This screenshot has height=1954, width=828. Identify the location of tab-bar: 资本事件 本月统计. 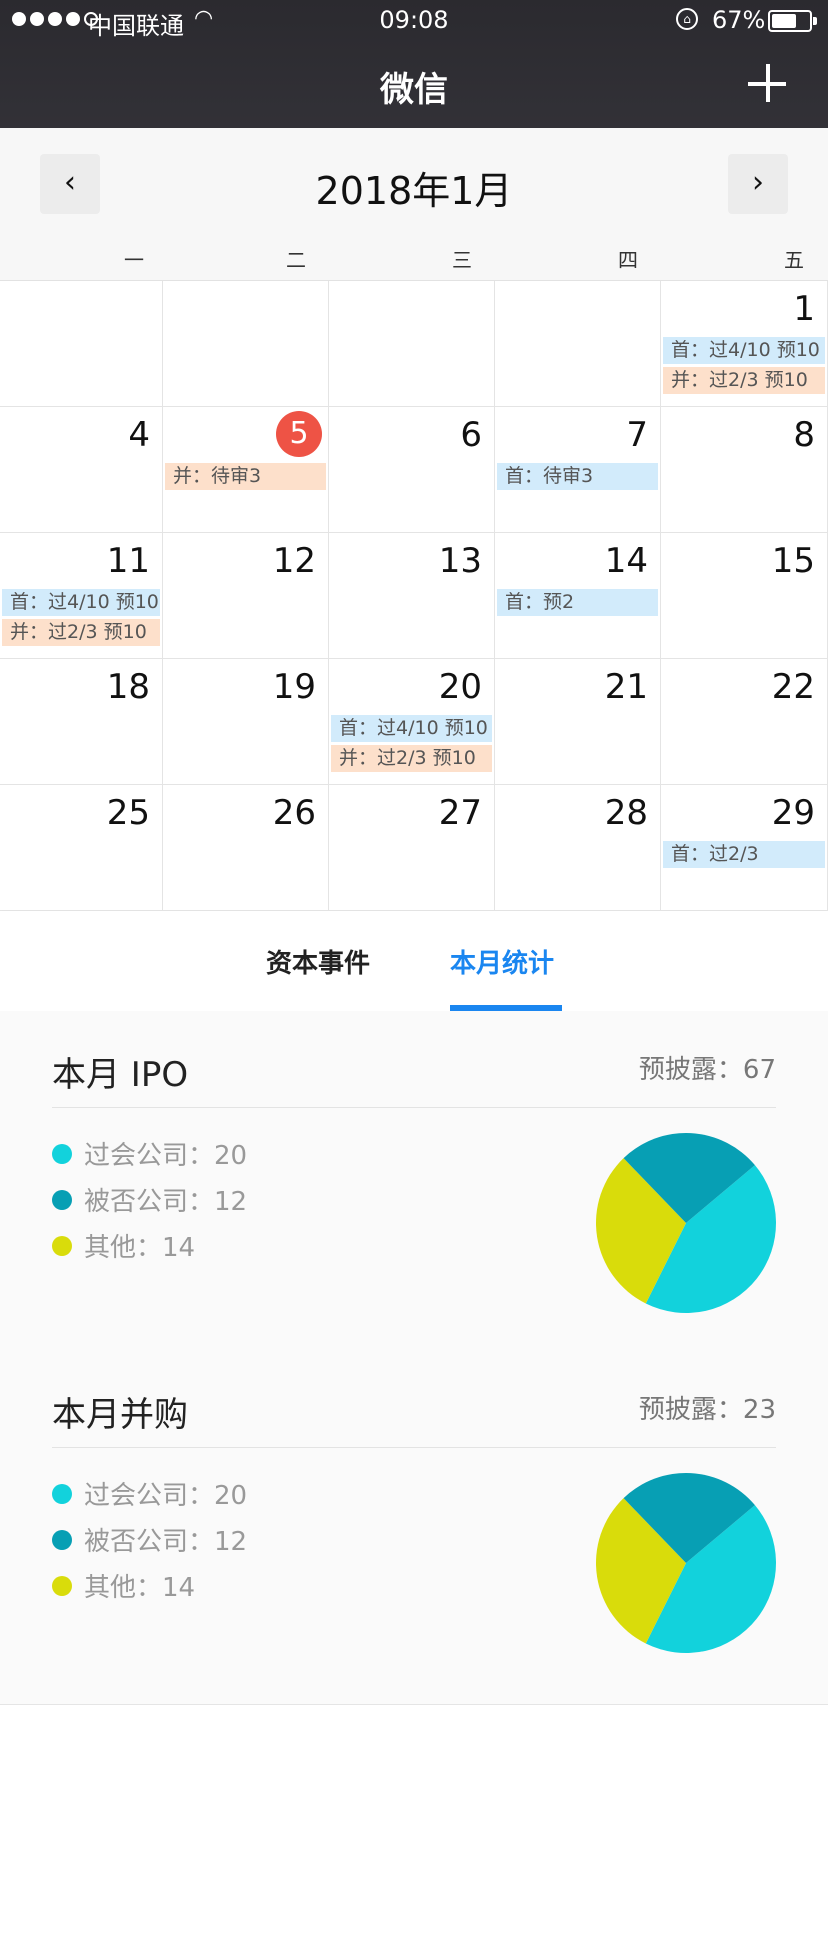
(414, 961).